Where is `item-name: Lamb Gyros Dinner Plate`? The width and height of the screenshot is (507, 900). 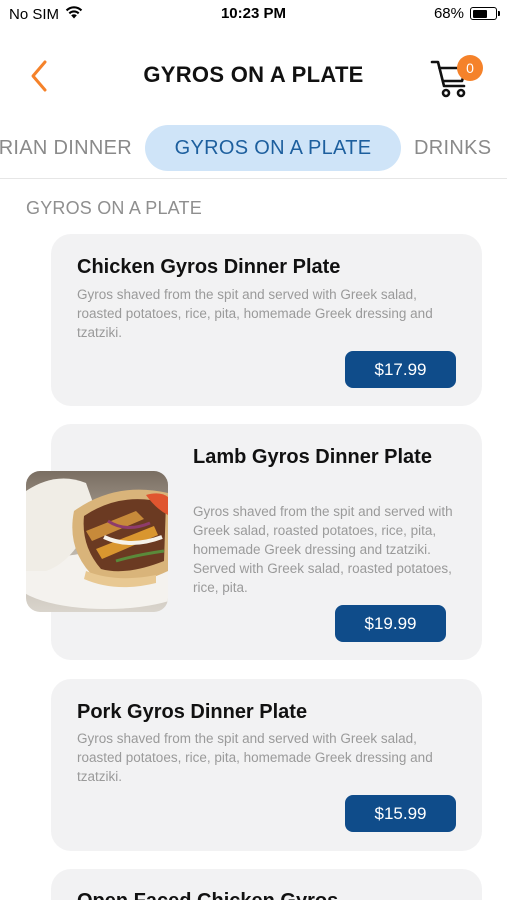 item-name: Lamb Gyros Dinner Plate is located at coordinates (312, 457).